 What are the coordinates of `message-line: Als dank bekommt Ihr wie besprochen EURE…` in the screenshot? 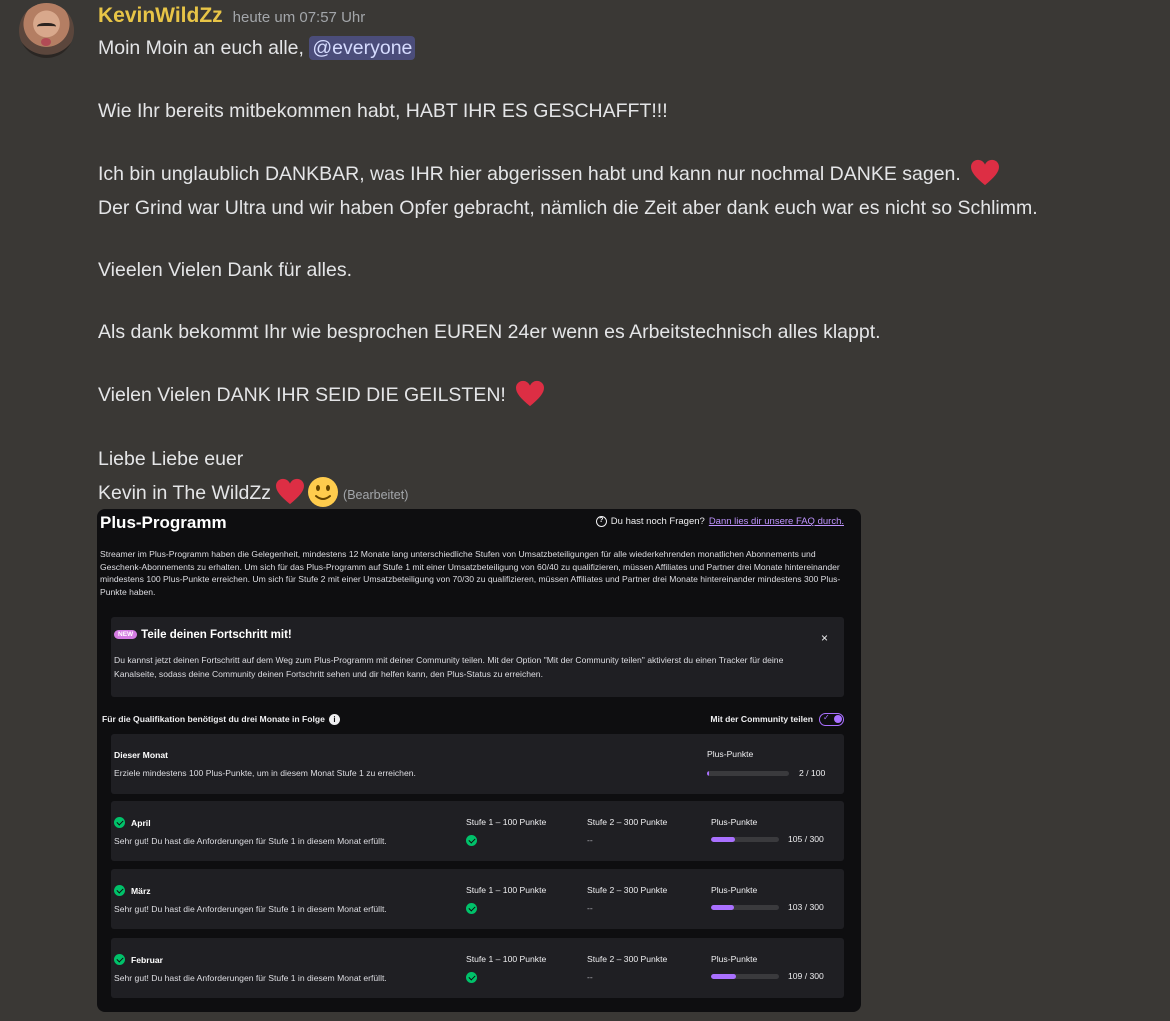 It's located at (489, 332).